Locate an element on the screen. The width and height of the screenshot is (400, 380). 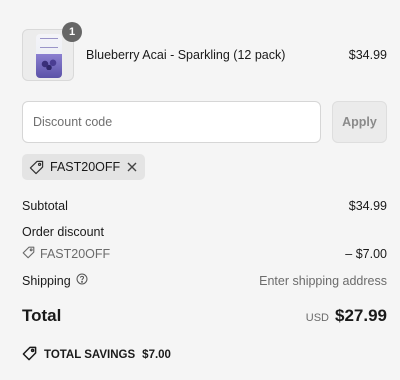
apply-discount-button: Apply is located at coordinates (359, 122).